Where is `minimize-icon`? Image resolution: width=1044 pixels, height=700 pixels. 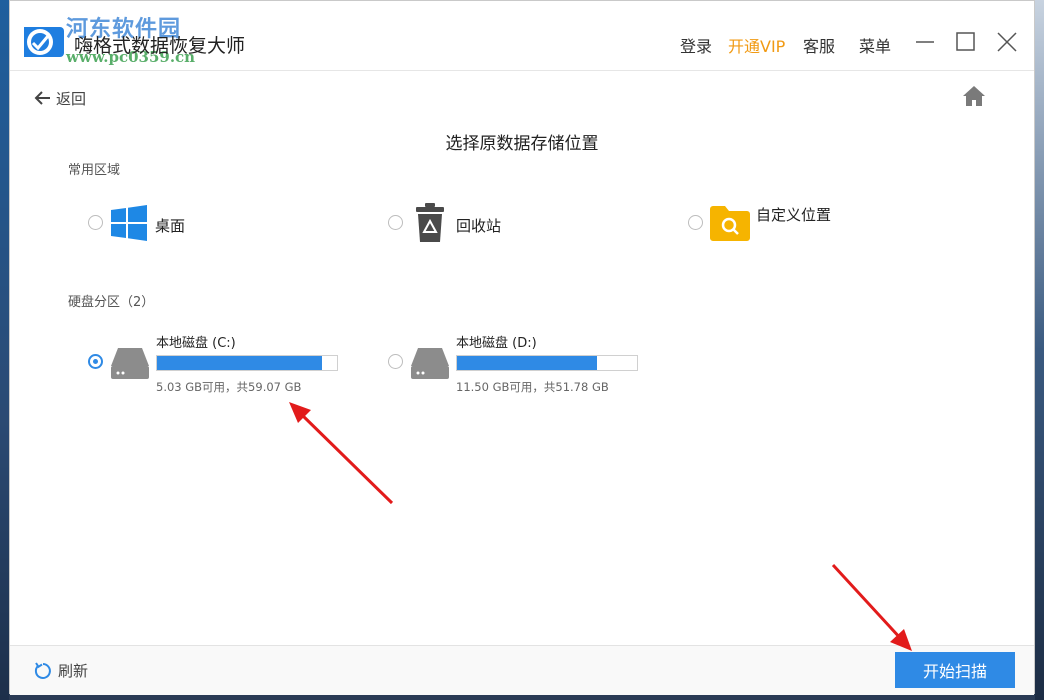
minimize-icon is located at coordinates (925, 42).